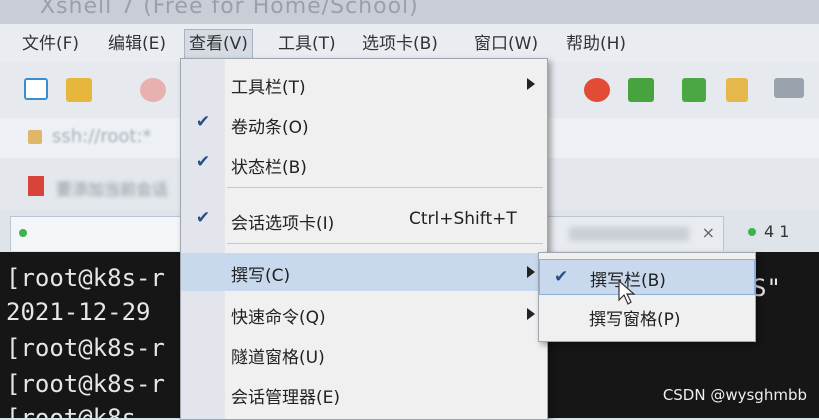 The height and width of the screenshot is (420, 819). Describe the element at coordinates (694, 90) in the screenshot. I see `fullscreen-icon` at that location.